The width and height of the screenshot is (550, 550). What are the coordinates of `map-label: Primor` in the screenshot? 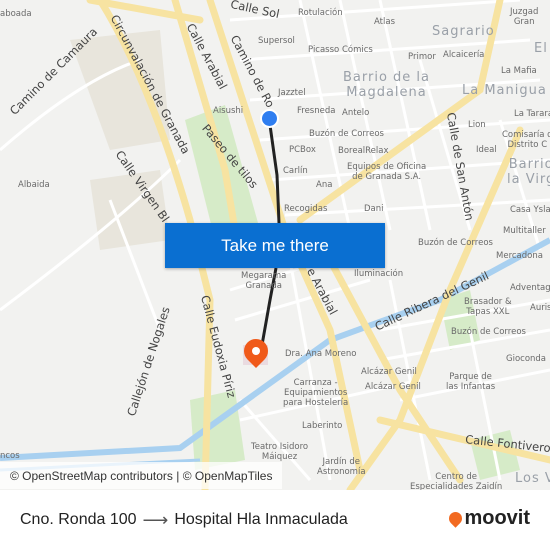 It's located at (422, 57).